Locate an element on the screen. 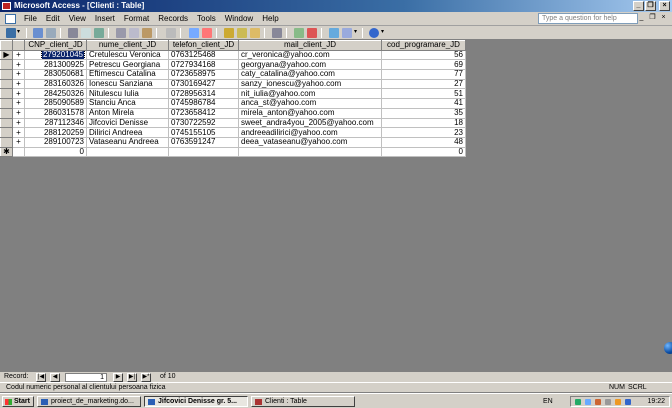 Image resolution: width=672 pixels, height=408 pixels. cnp-cell: 285090589 is located at coordinates (55, 103).